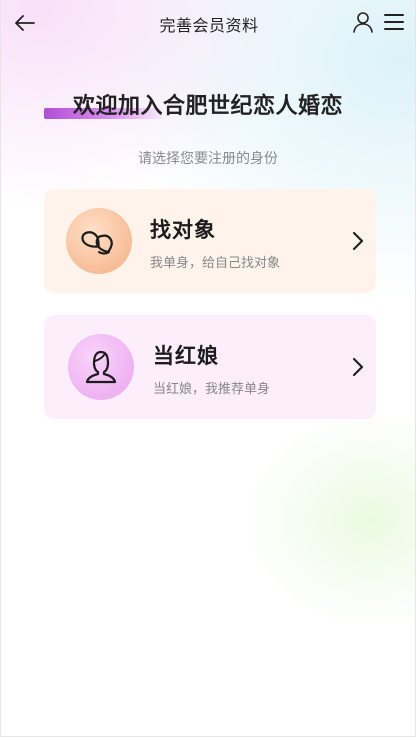  I want to click on heart-icon, so click(97, 243).